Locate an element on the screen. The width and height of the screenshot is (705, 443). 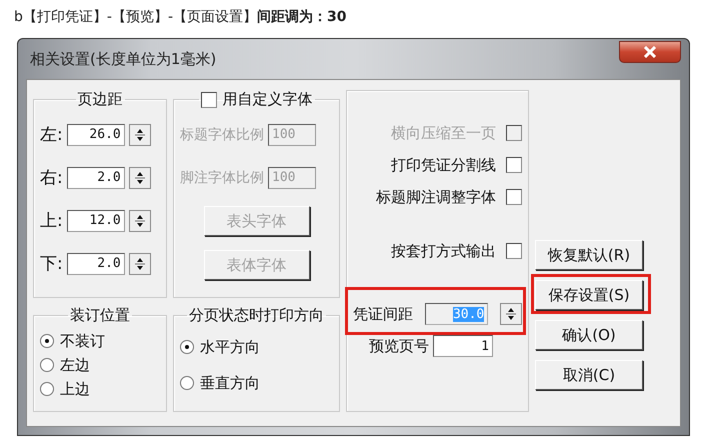
group-title: 页边距 is located at coordinates (100, 99).